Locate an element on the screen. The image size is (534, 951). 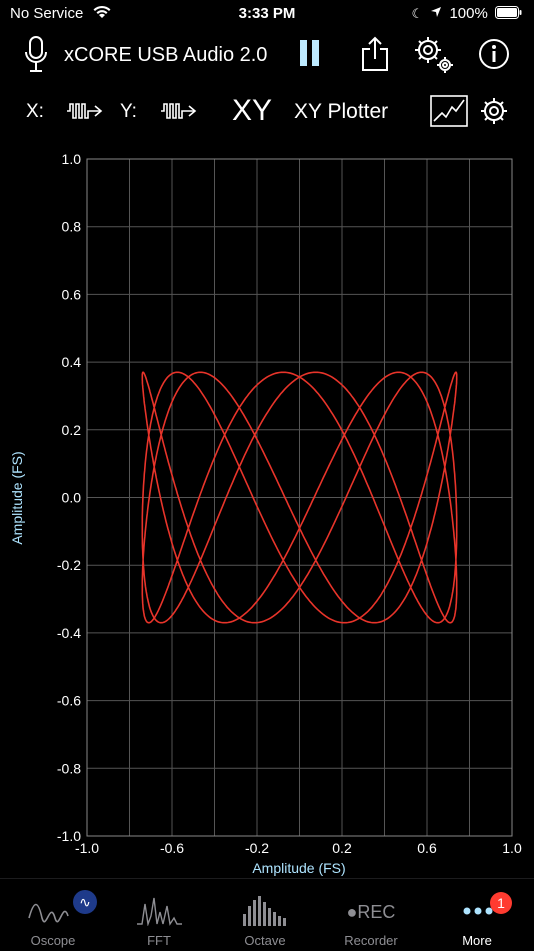
x-tick-label: -0.2 is located at coordinates (257, 848).